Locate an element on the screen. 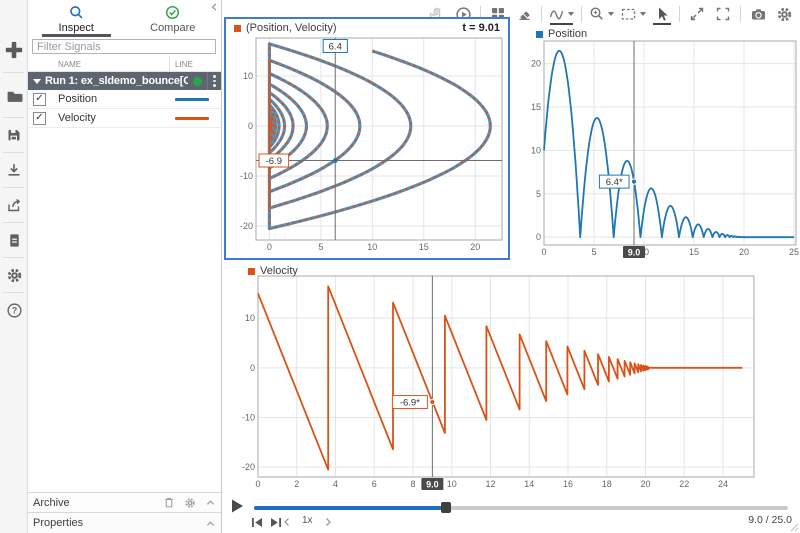  playback-time-label: 9.0 / 25.0 is located at coordinates (770, 520).